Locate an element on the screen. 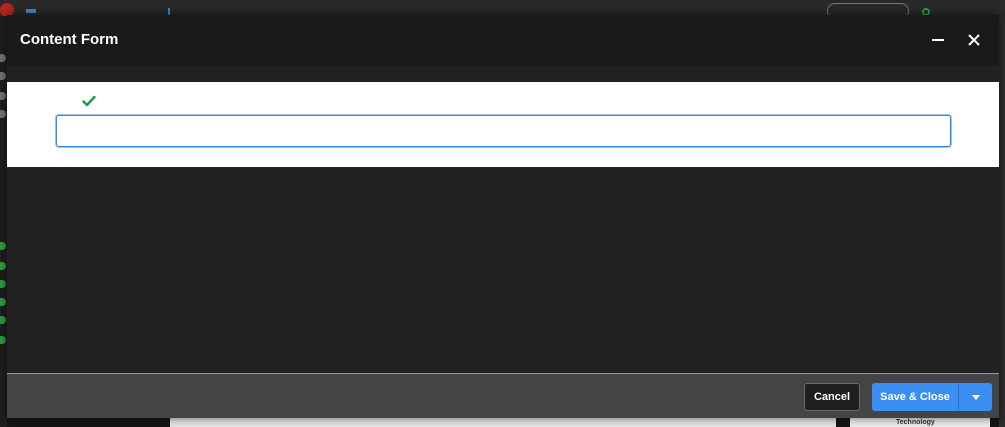 The width and height of the screenshot is (1005, 427). minimize-button is located at coordinates (938, 40).